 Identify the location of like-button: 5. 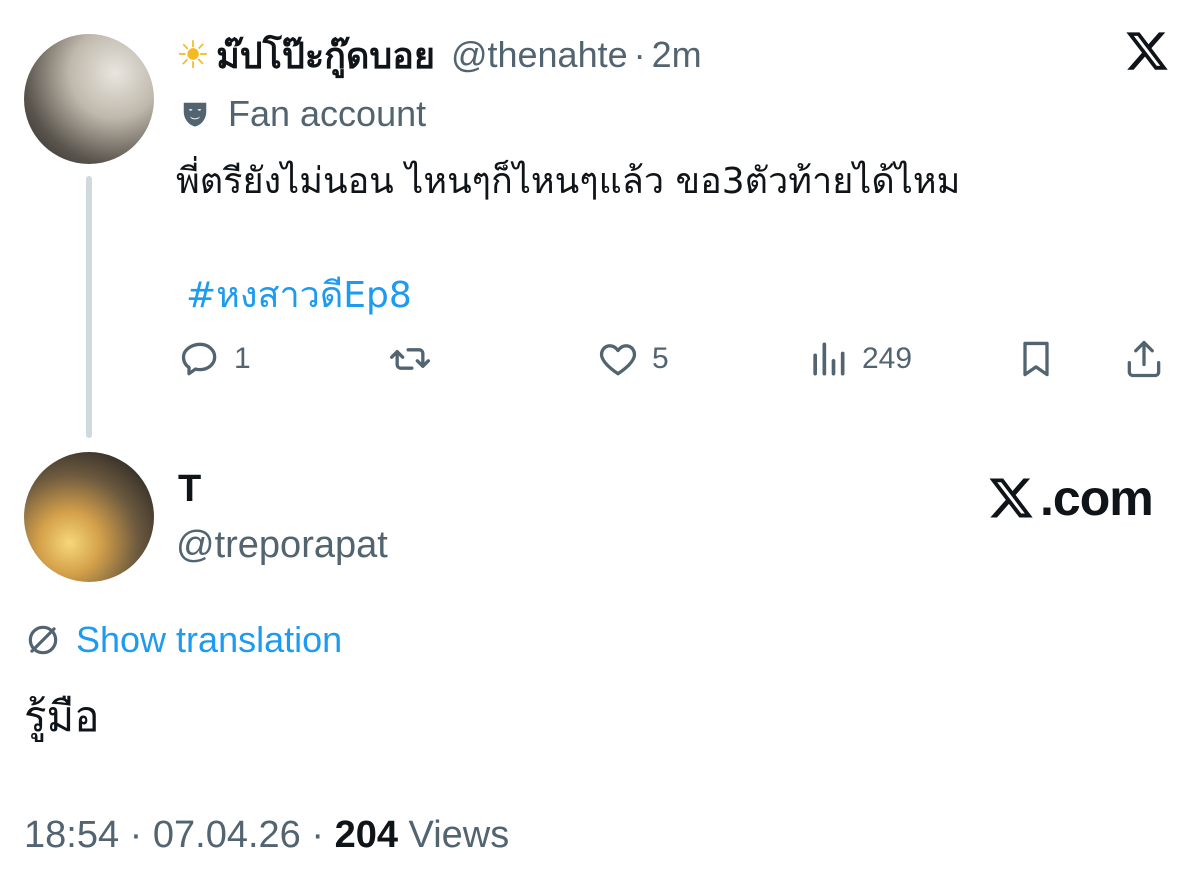
(632, 359).